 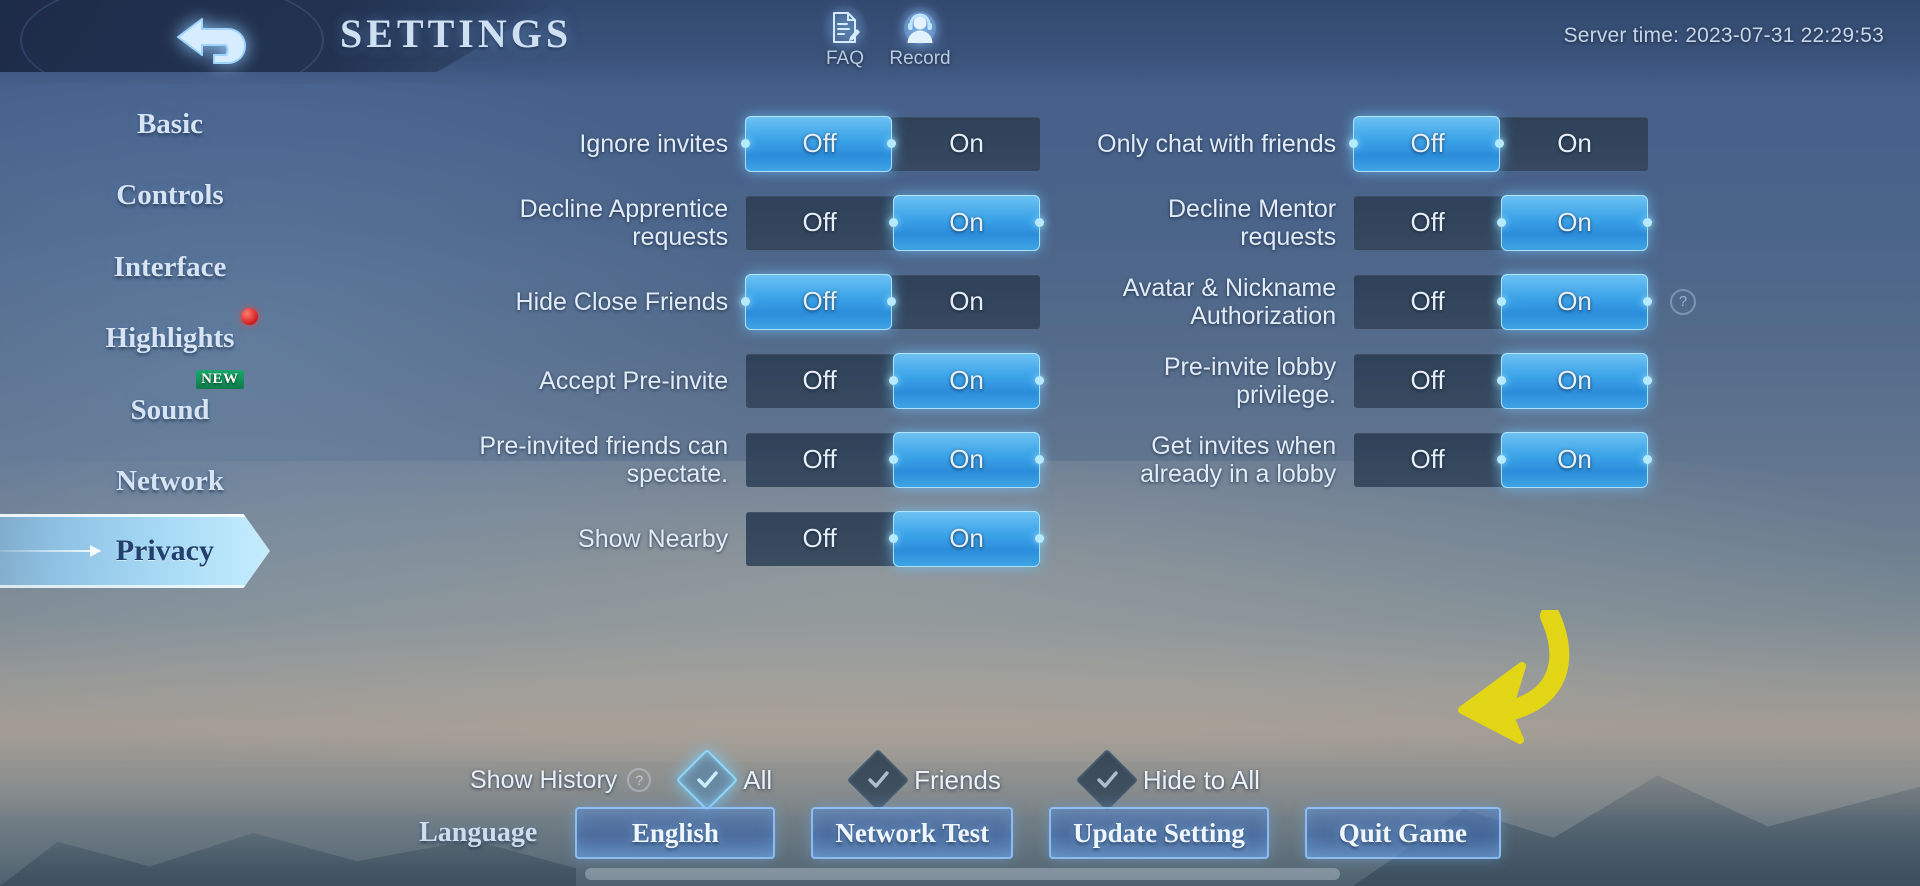 What do you see at coordinates (95, 551) in the screenshot?
I see `selection-arrow-icon` at bounding box center [95, 551].